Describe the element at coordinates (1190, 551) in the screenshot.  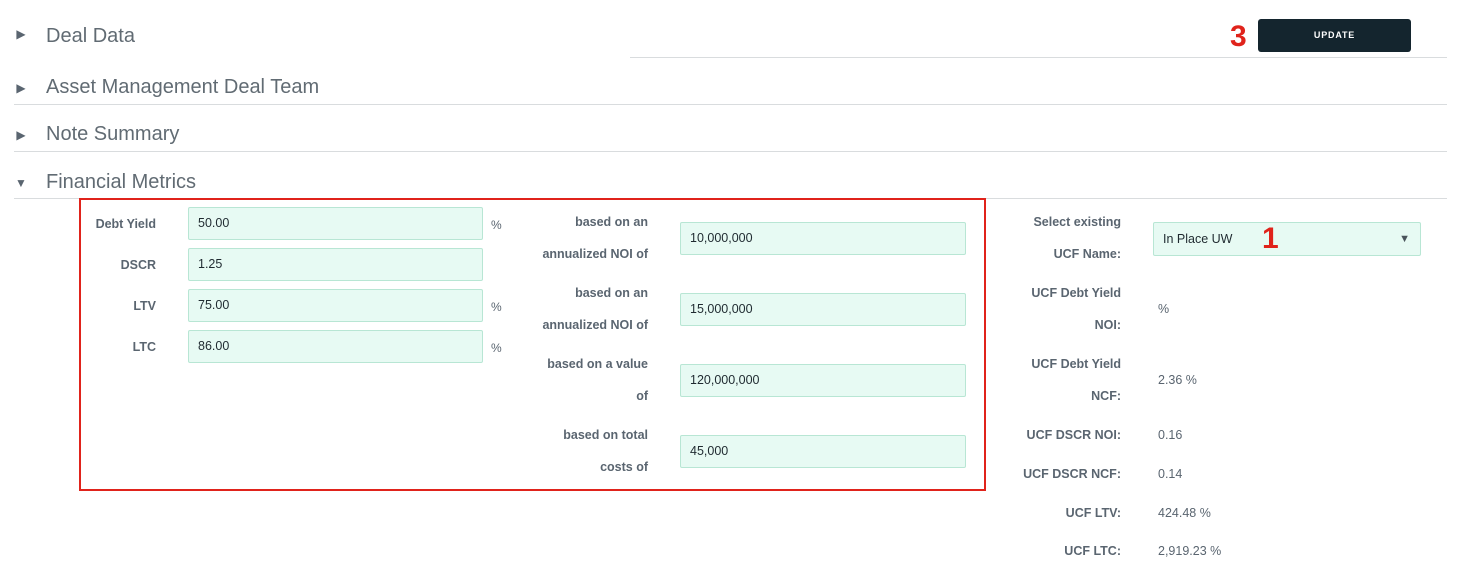
I see `ucf-ltc-value: 2,919.23 %` at that location.